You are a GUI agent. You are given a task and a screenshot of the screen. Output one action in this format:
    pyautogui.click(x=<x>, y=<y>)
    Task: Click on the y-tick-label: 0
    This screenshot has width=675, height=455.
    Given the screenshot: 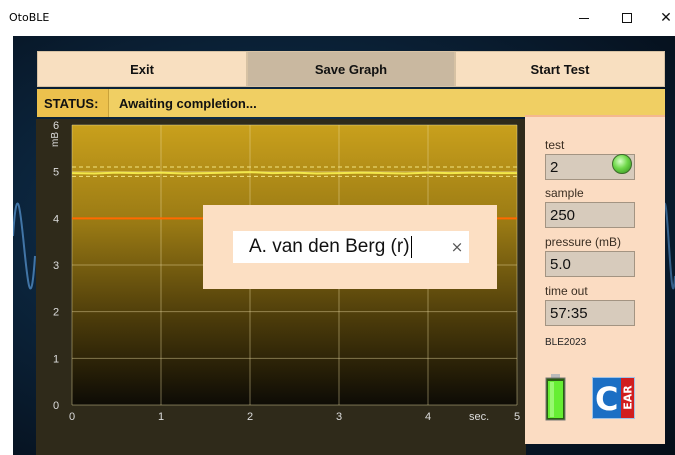 What is the action you would take?
    pyautogui.click(x=56, y=406)
    